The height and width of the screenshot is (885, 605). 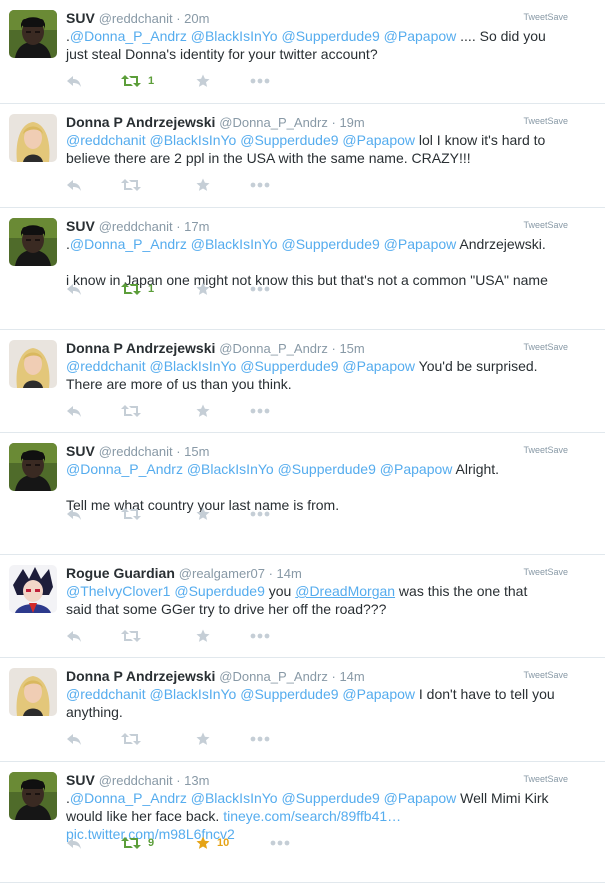 I want to click on username-handle: @realgamer07, so click(x=222, y=573).